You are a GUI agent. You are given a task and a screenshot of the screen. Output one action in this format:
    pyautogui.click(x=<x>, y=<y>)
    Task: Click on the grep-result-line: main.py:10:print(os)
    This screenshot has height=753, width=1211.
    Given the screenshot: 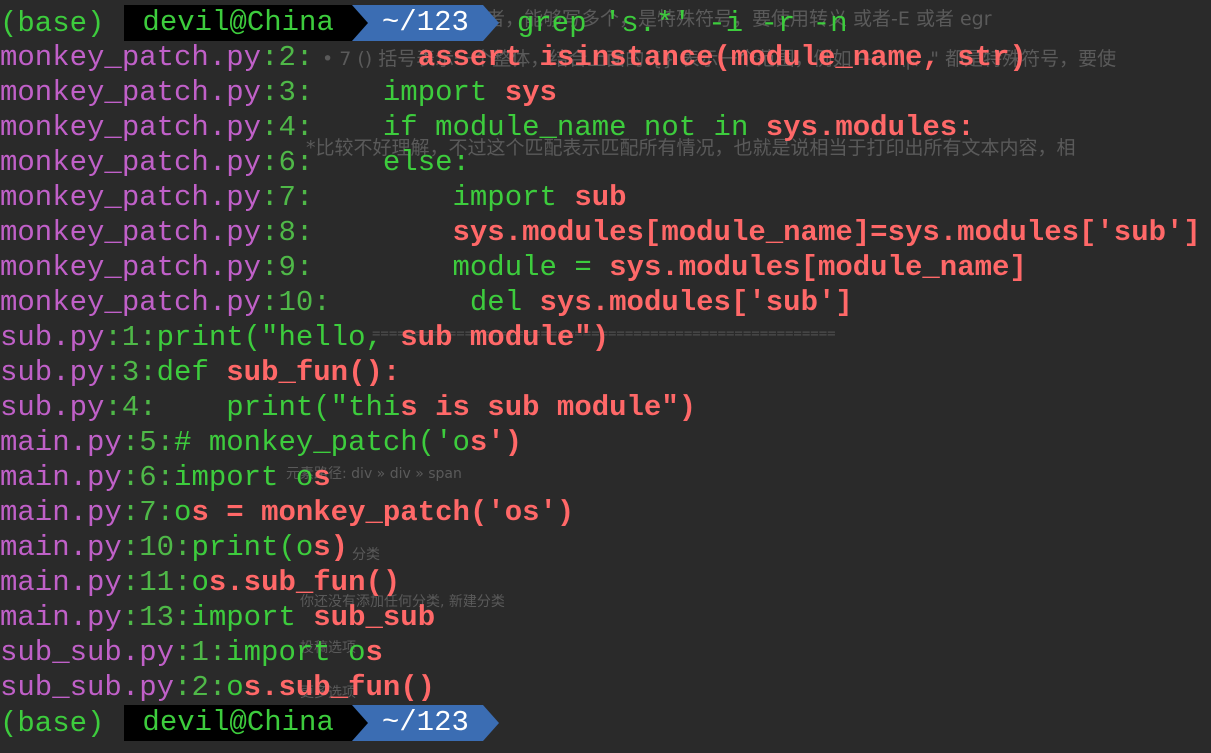 What is the action you would take?
    pyautogui.click(x=174, y=547)
    